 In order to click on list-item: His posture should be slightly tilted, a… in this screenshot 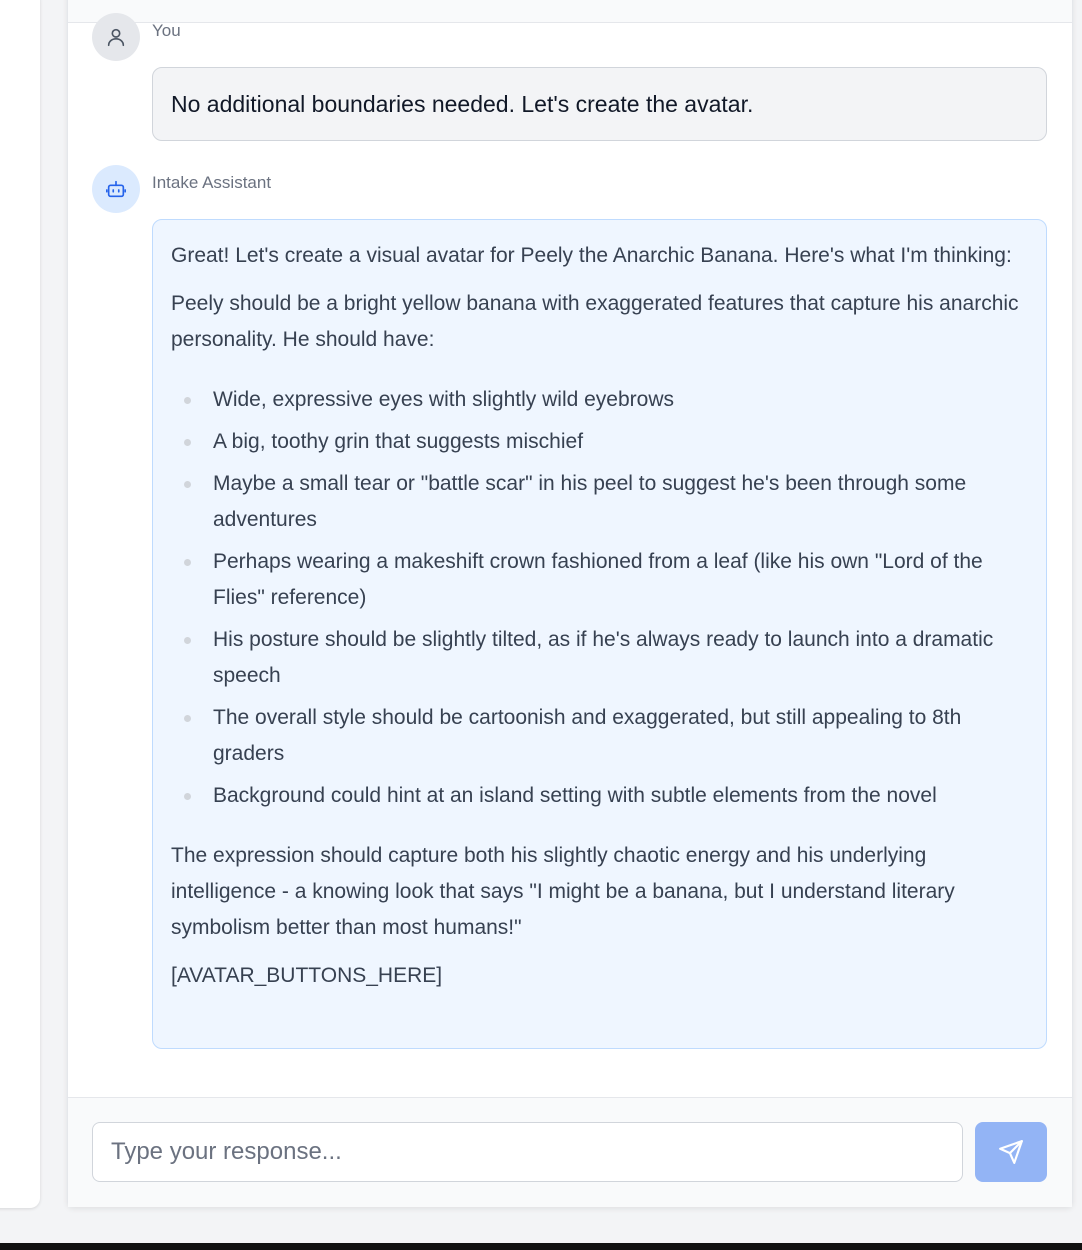, I will do `click(599, 658)`.